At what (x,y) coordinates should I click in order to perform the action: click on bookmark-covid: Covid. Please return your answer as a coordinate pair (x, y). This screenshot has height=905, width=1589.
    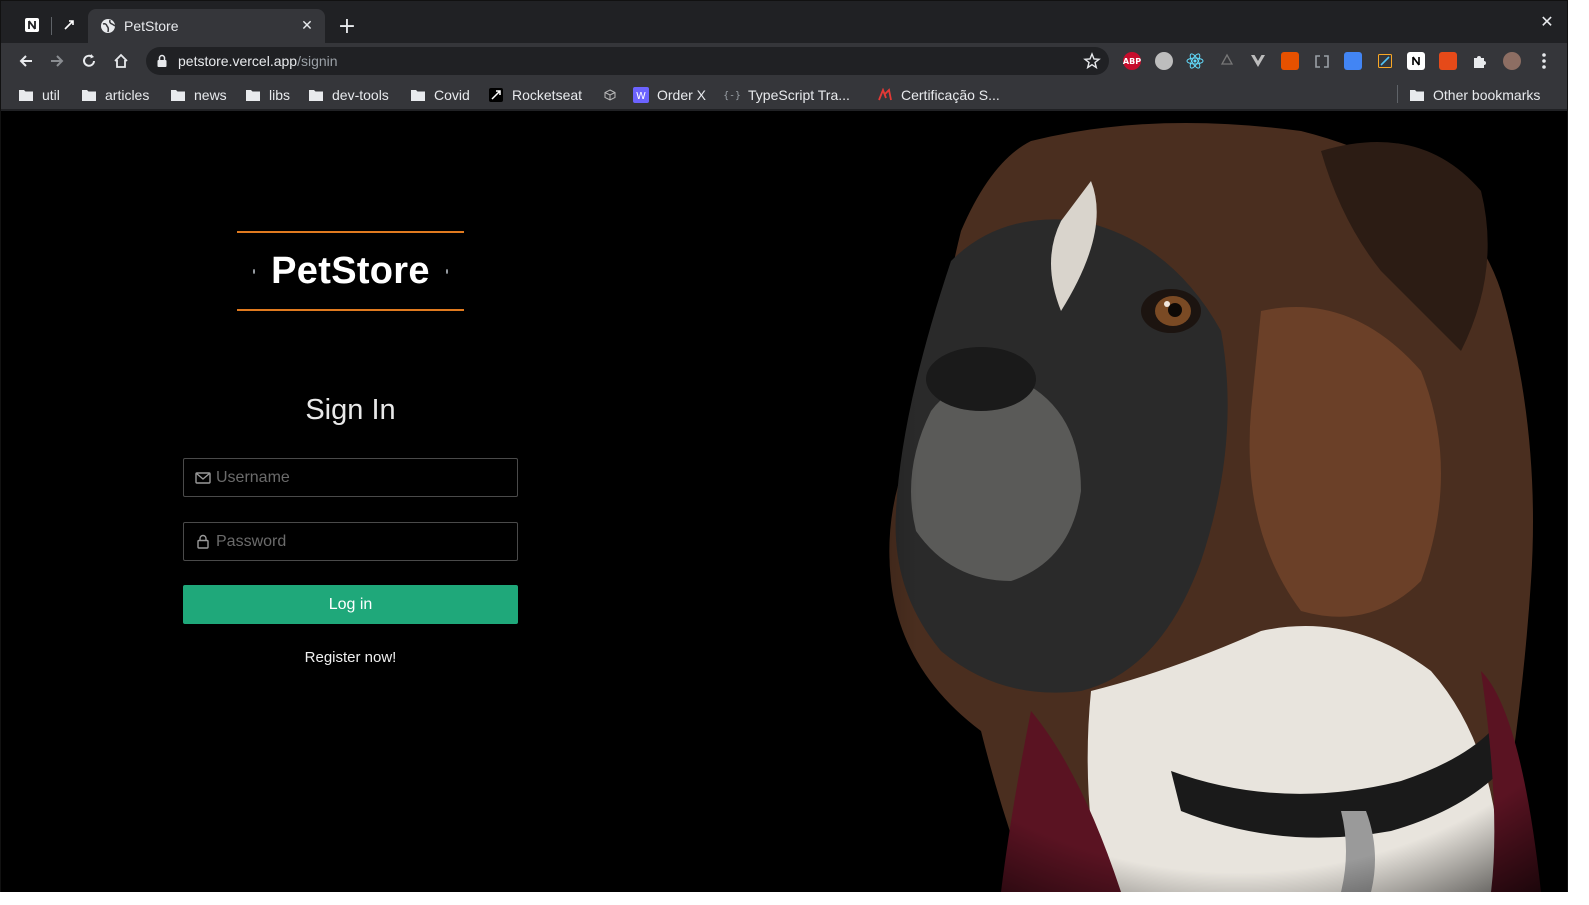
    Looking at the image, I should click on (440, 95).